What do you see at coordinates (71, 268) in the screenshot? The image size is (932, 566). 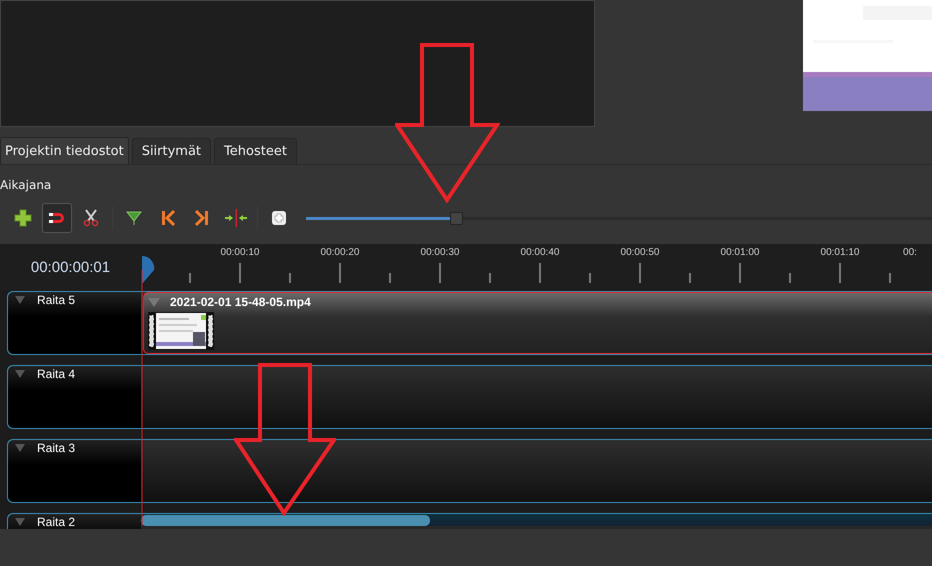 I see `timecode: 00:00:00:01` at bounding box center [71, 268].